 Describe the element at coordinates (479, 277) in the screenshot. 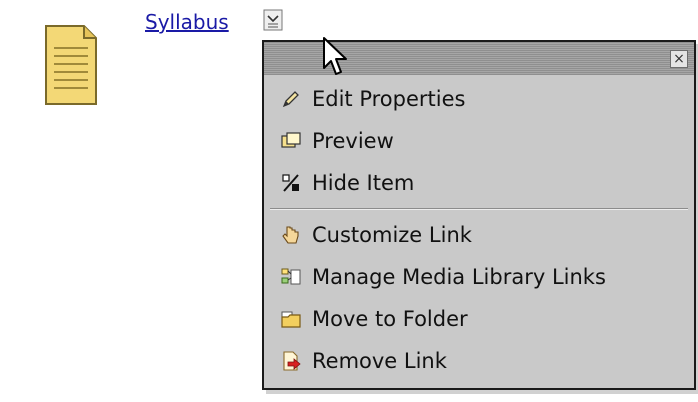

I see `menu-item-manage-media-library-links: Manage Media Library Links` at that location.